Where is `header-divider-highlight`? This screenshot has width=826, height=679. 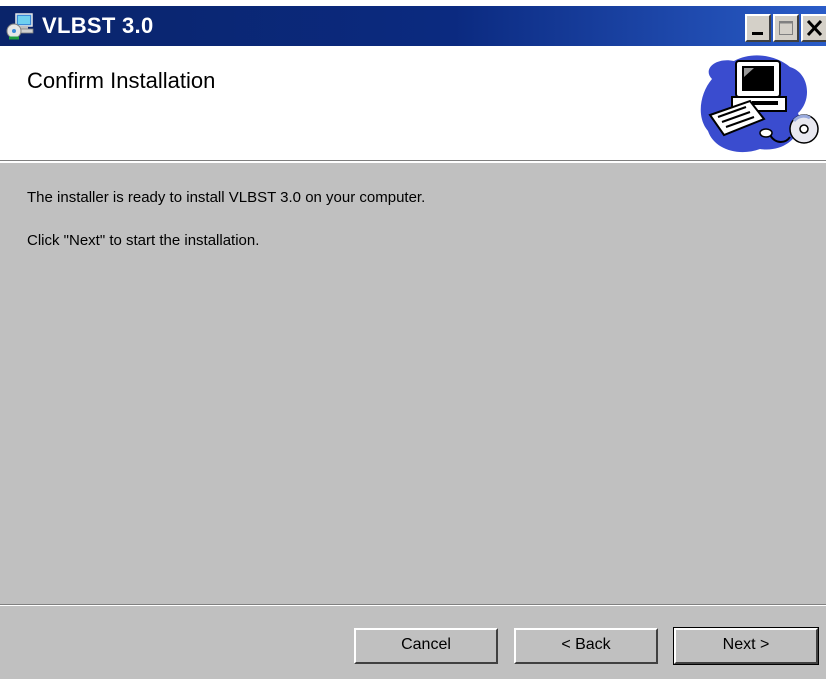 header-divider-highlight is located at coordinates (413, 162).